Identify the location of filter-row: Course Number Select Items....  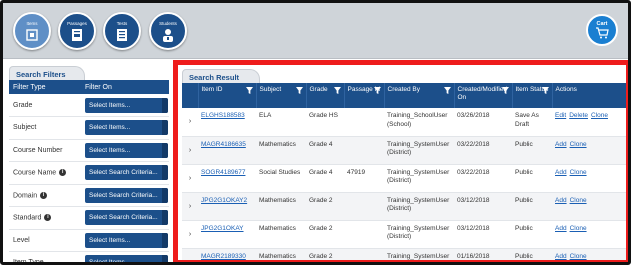
(89, 150).